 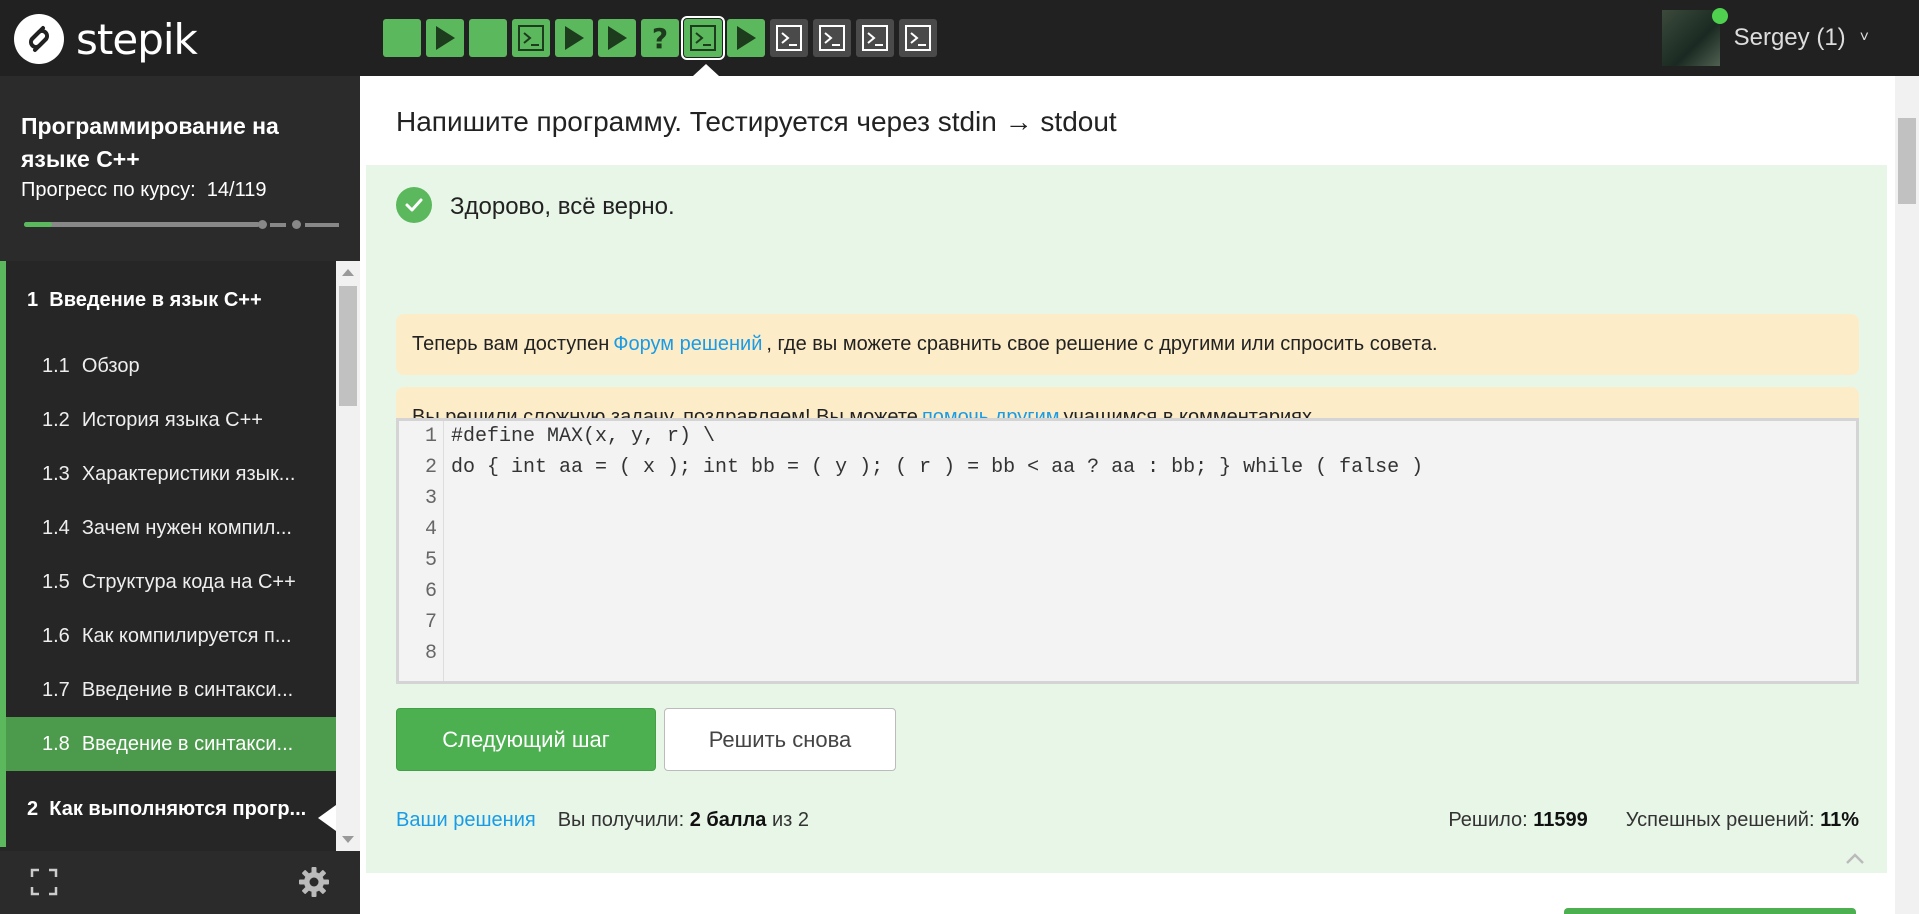 What do you see at coordinates (687, 344) in the screenshot?
I see `solutions-forum-link: Форум решений` at bounding box center [687, 344].